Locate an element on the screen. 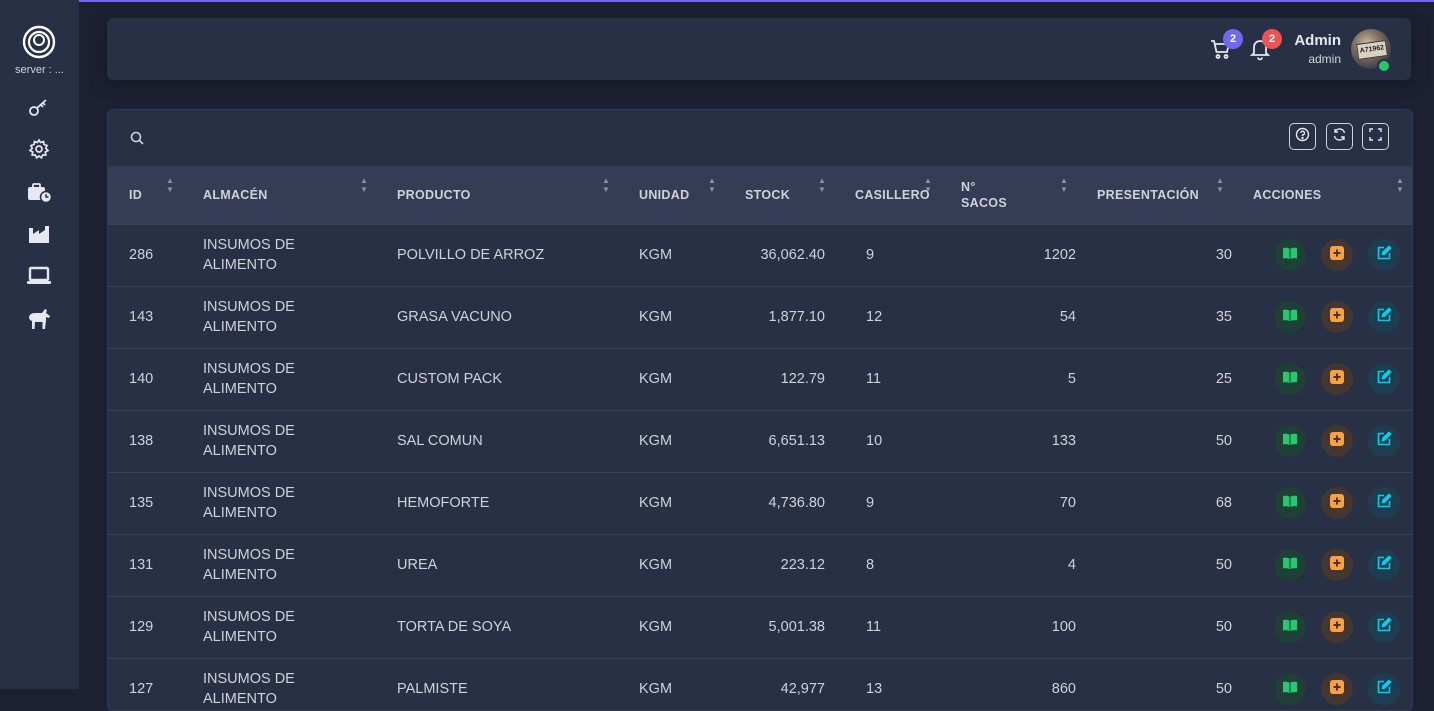  horse-icon is located at coordinates (39, 319).